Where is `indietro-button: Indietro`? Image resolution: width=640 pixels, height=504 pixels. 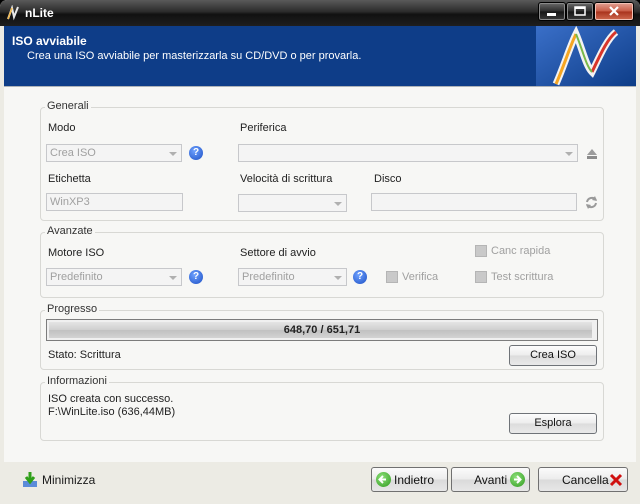
indietro-button: Indietro is located at coordinates (409, 479).